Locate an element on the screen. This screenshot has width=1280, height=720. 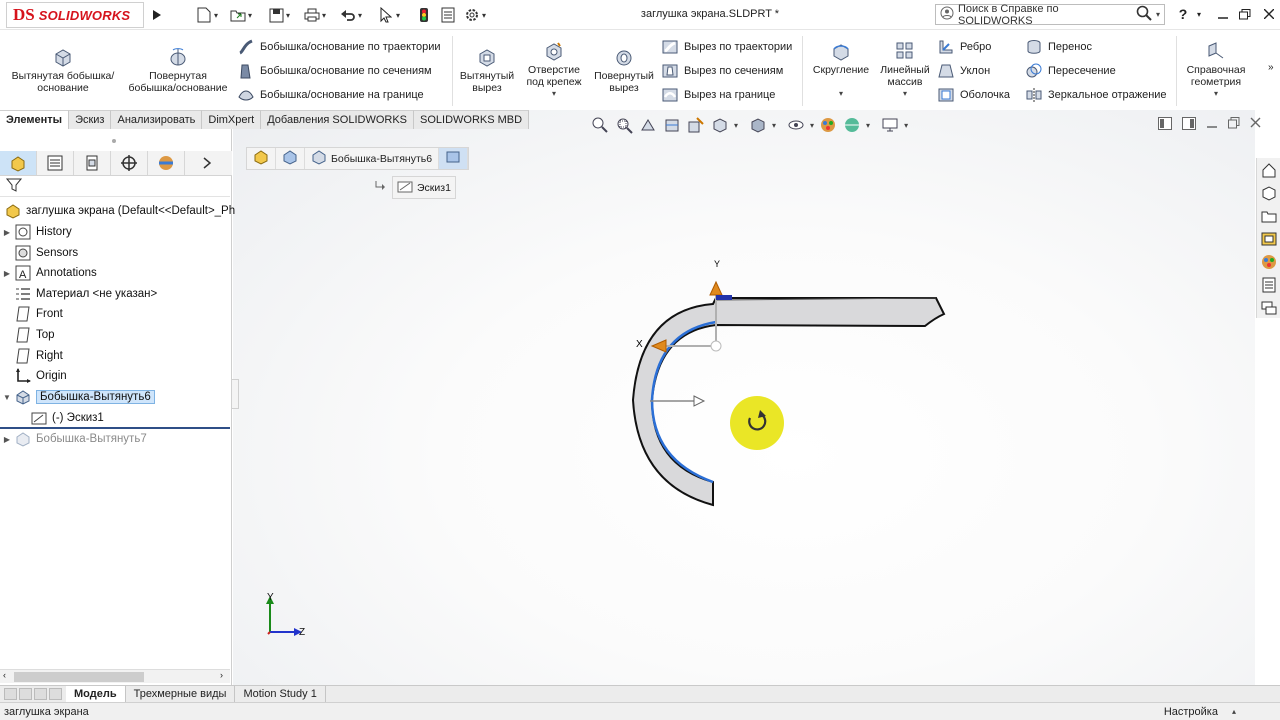
design-library-icon is located at coordinates (1269, 193).